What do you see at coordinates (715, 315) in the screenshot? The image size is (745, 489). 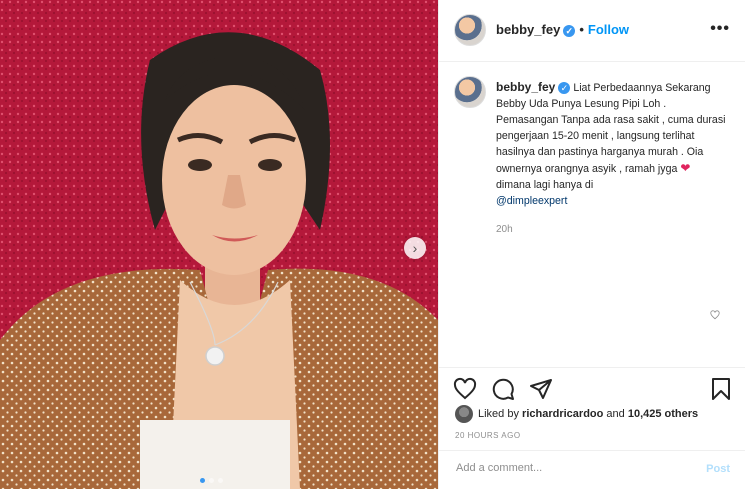 I see `caption-like-heart-icon` at bounding box center [715, 315].